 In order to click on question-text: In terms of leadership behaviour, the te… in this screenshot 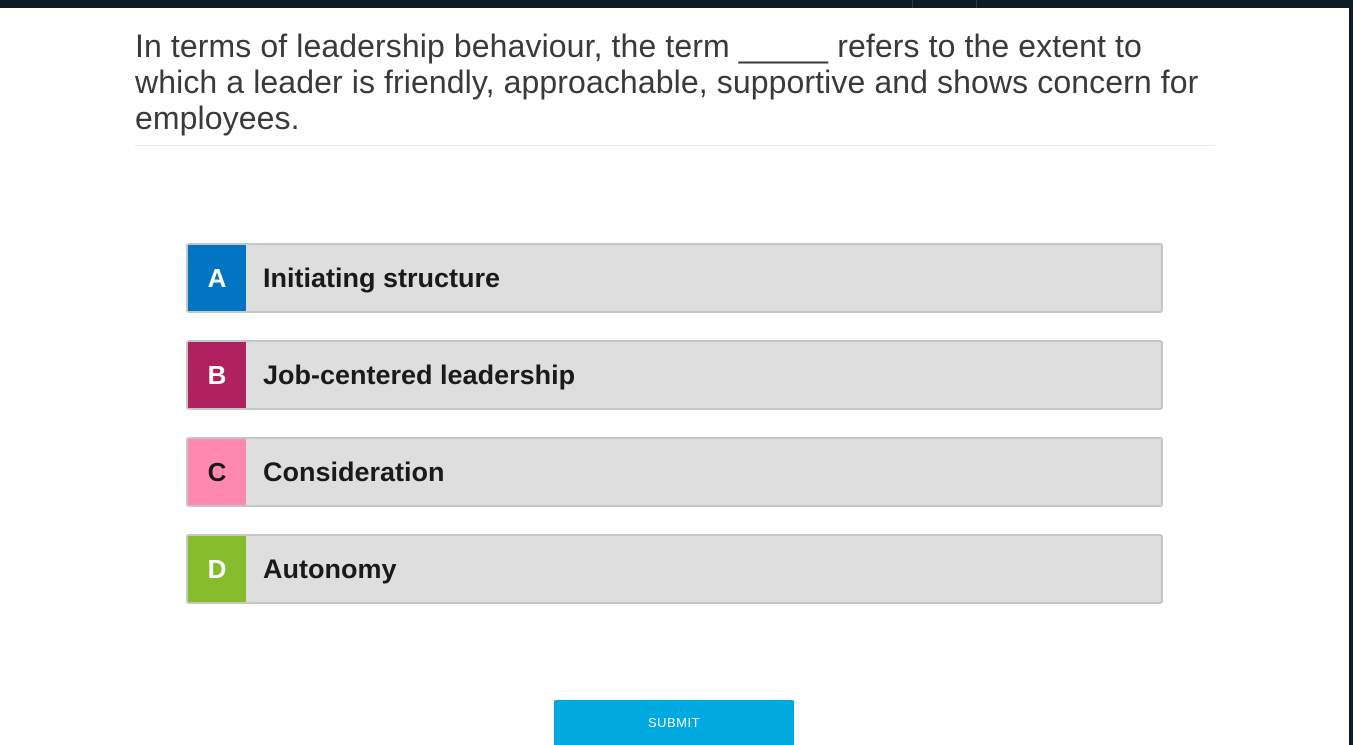, I will do `click(667, 82)`.